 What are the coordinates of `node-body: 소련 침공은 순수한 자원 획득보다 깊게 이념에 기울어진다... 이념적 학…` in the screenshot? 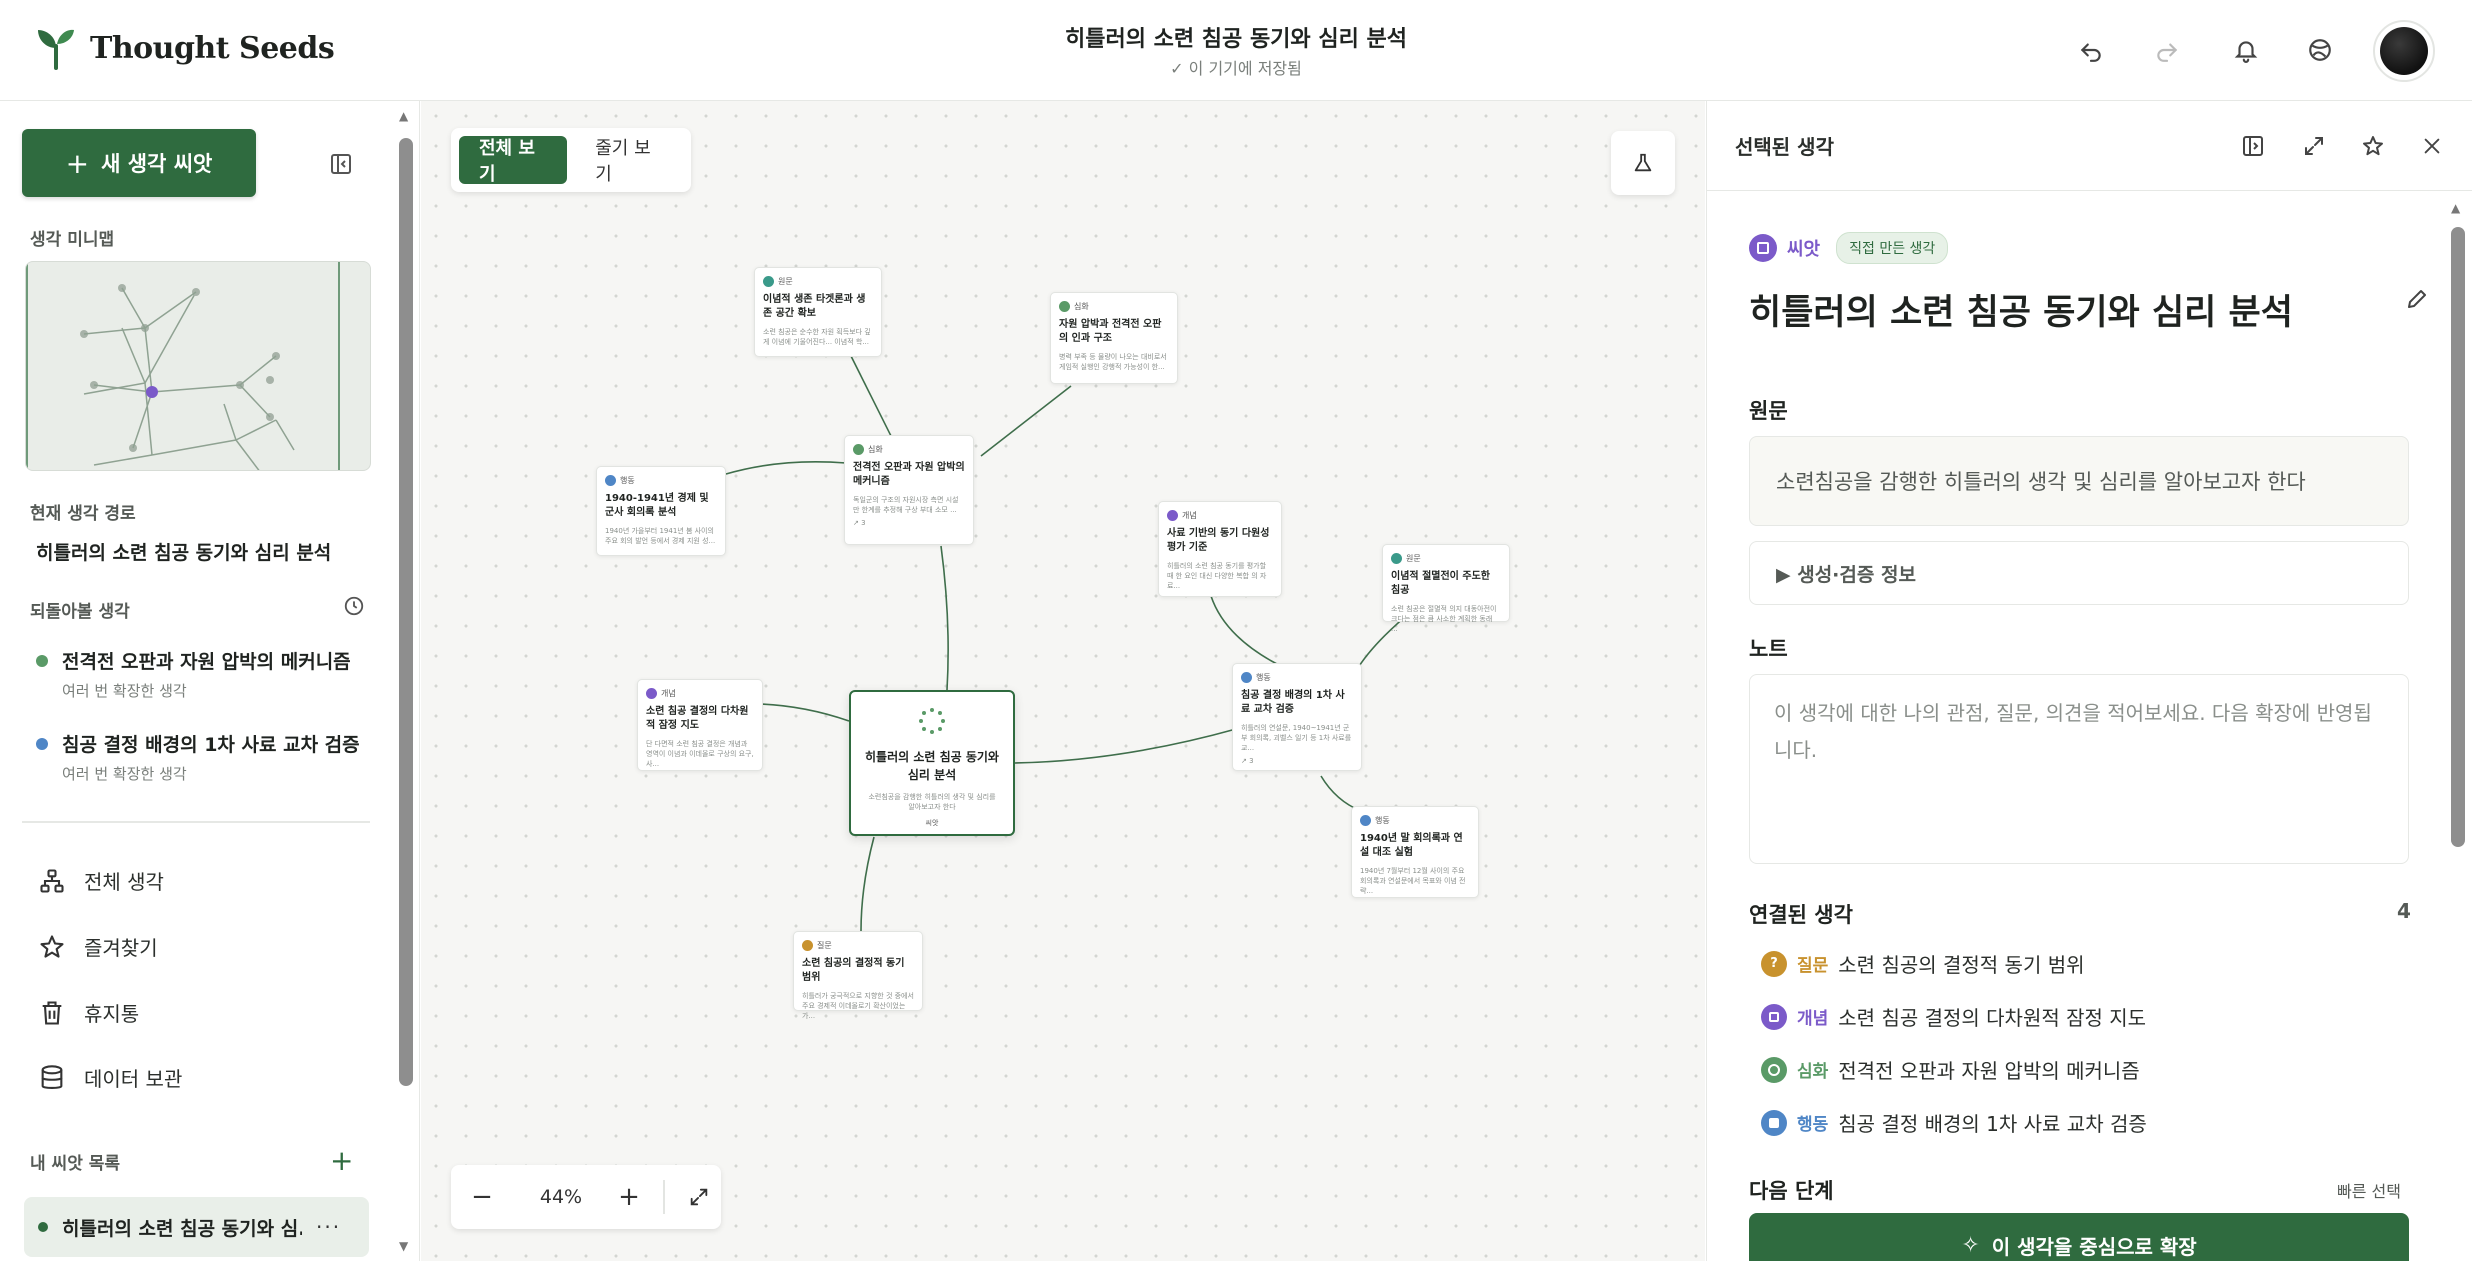 It's located at (817, 337).